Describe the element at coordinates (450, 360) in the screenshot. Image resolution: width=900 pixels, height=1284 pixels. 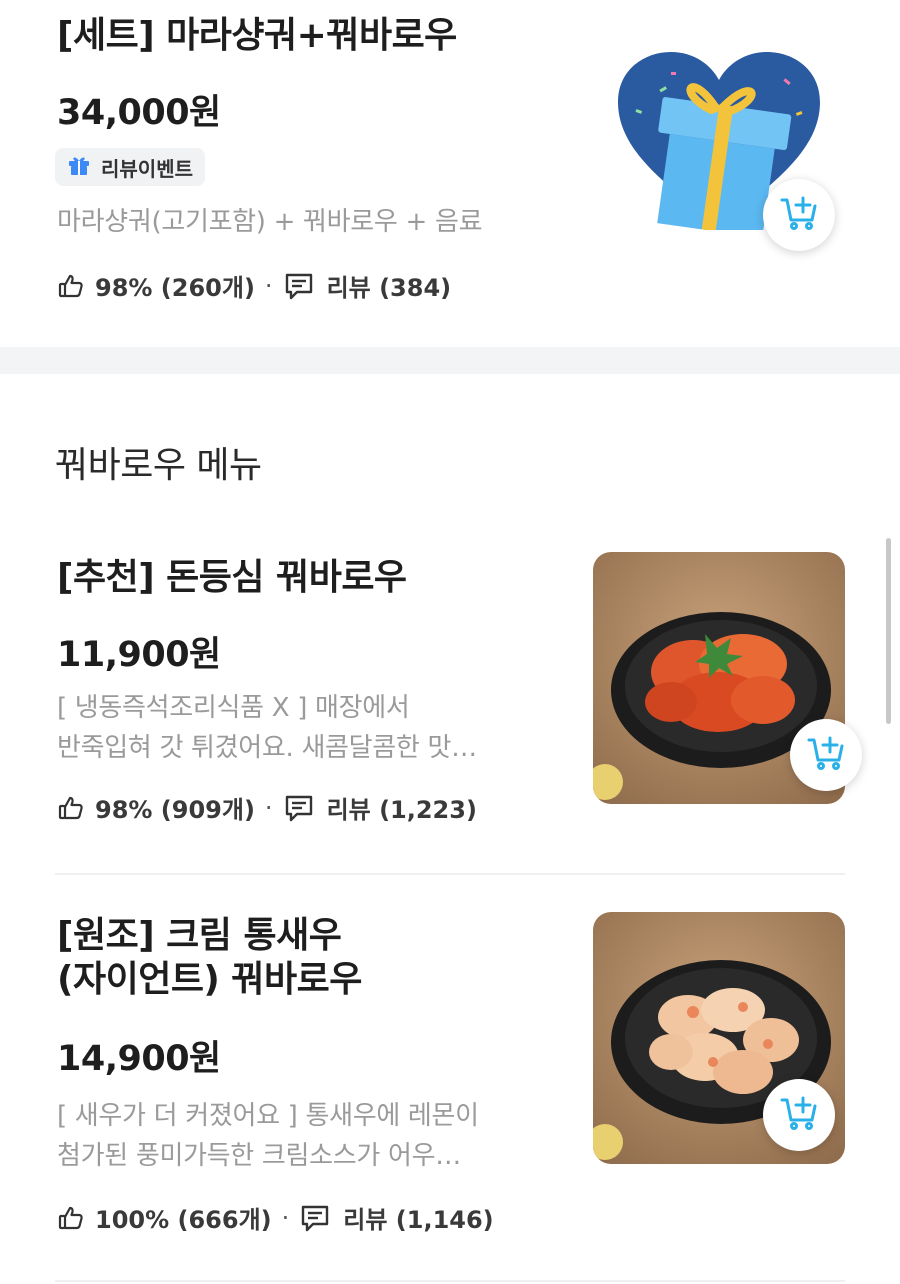
I see `section-divider` at that location.